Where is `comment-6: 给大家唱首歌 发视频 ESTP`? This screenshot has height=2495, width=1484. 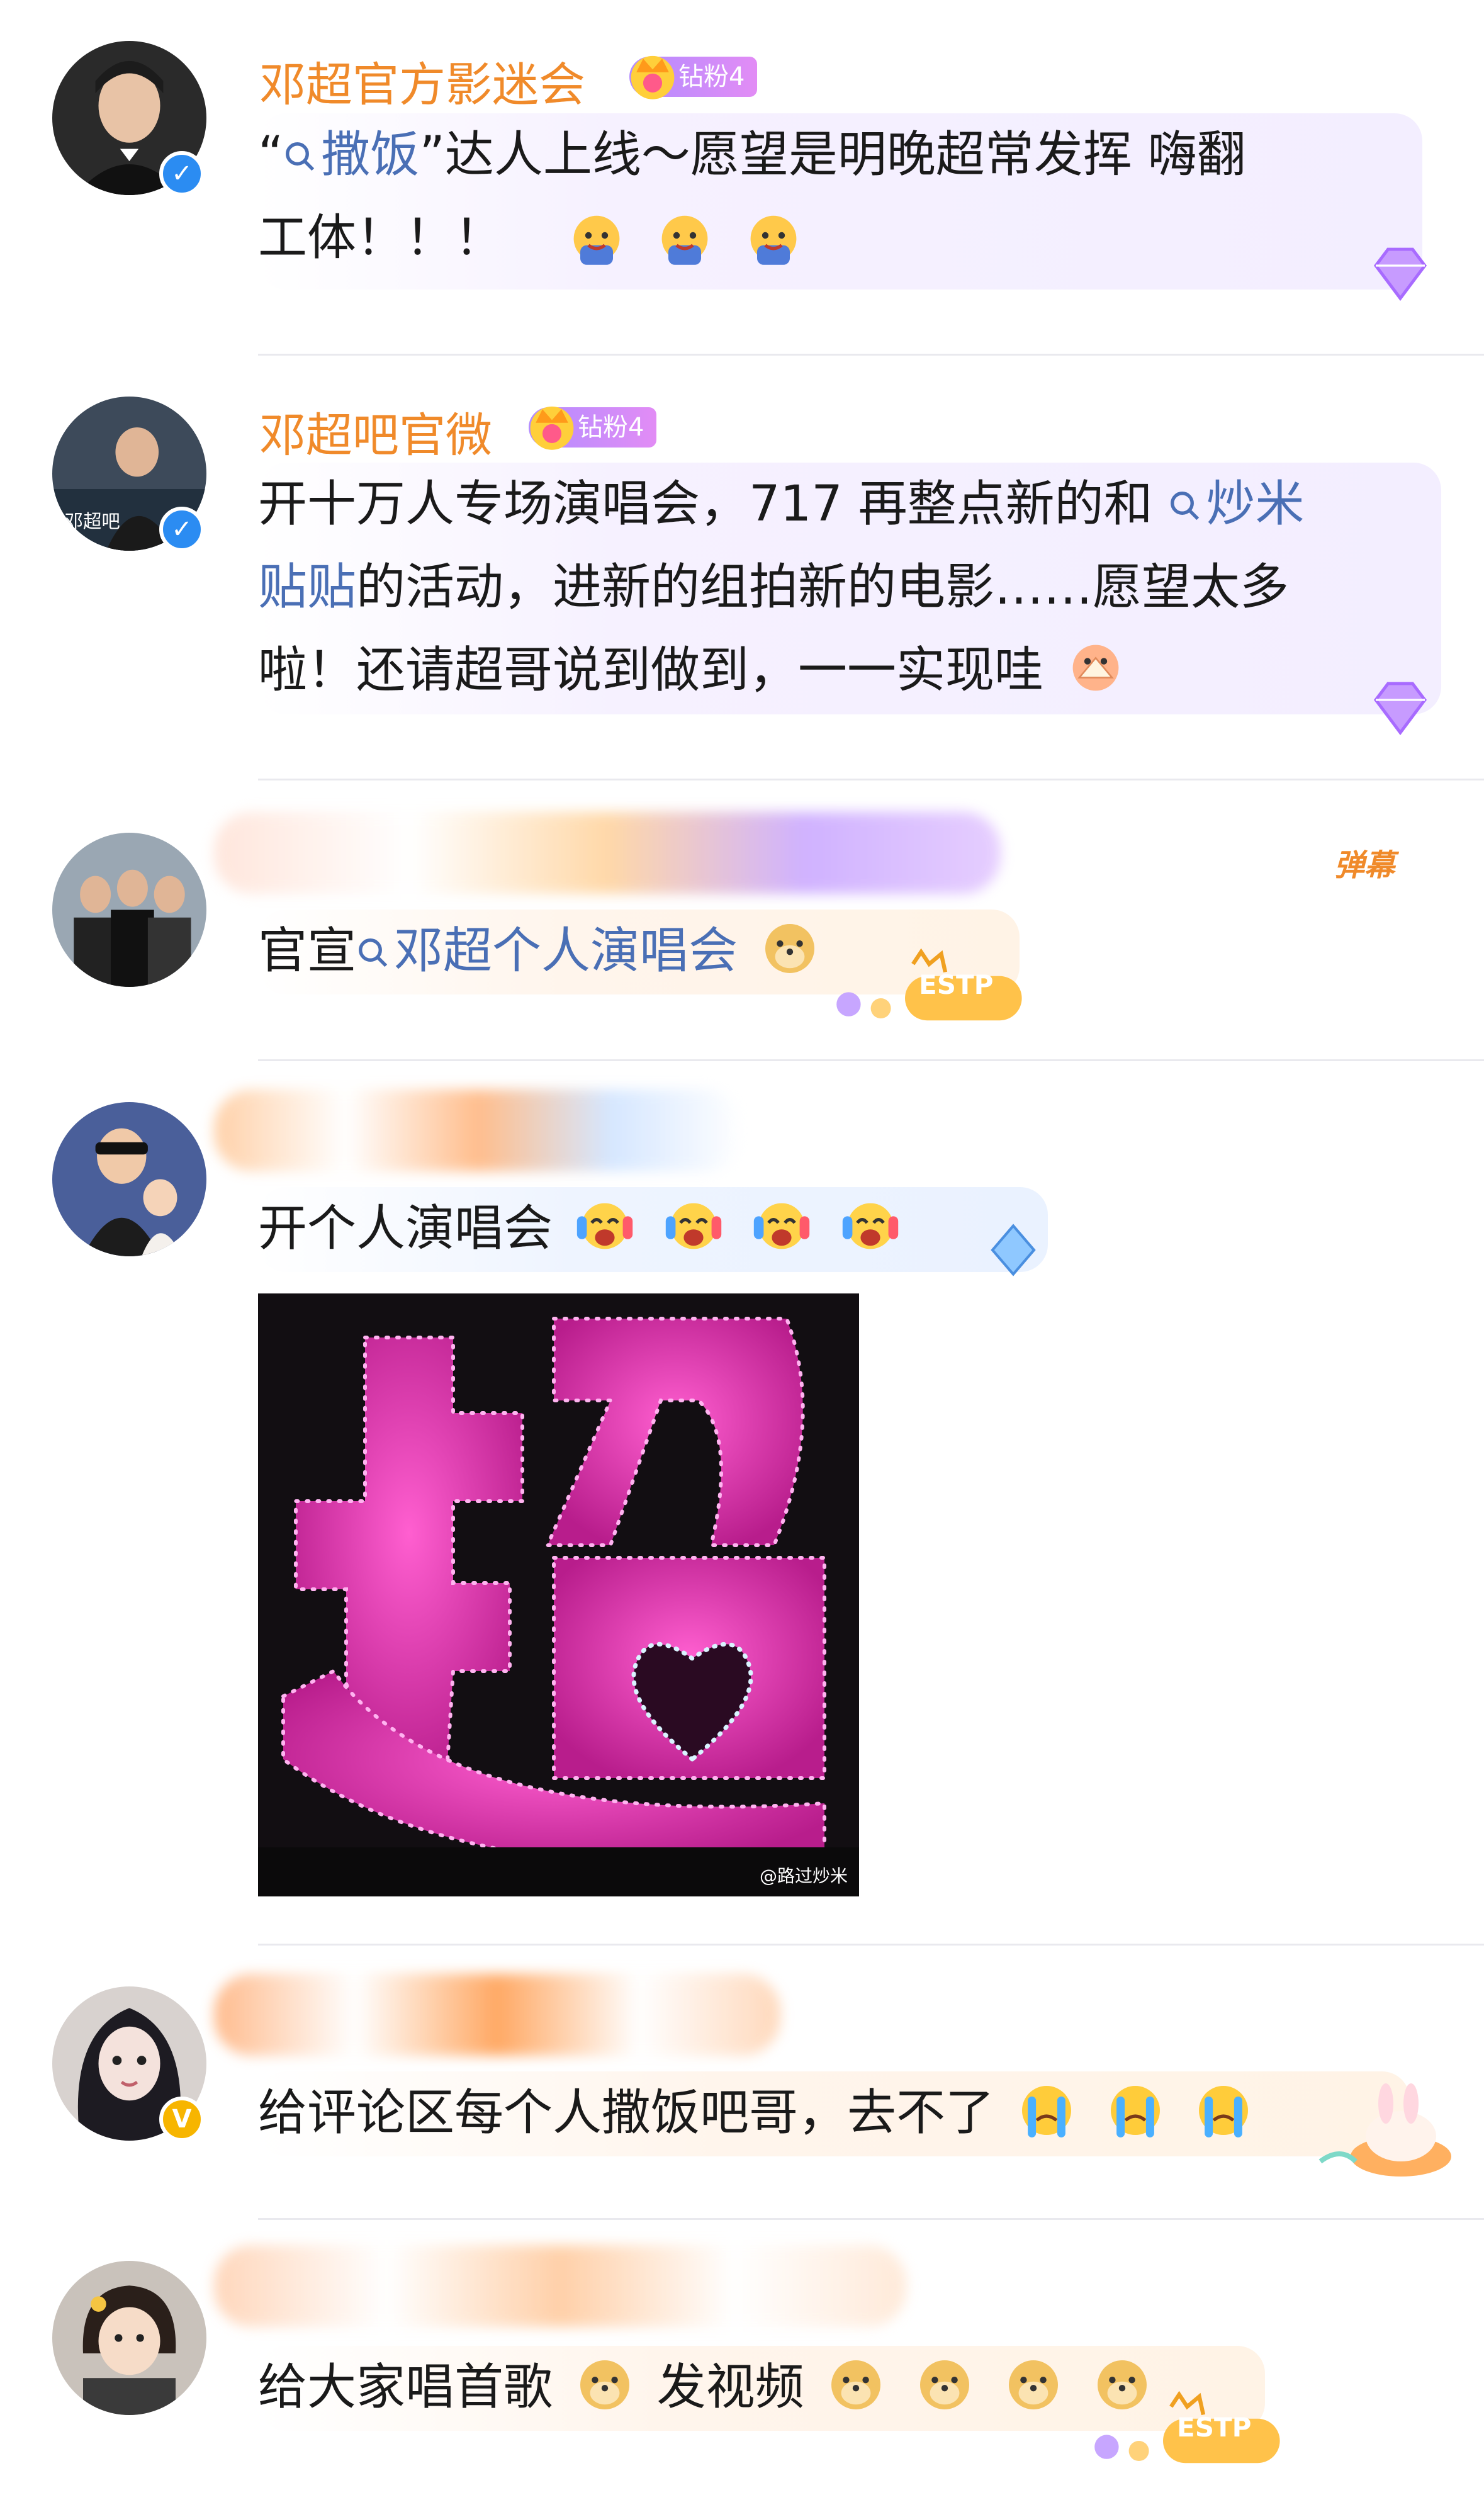
comment-6: 给大家唱首歌 发视频 ESTP is located at coordinates (742, 2357).